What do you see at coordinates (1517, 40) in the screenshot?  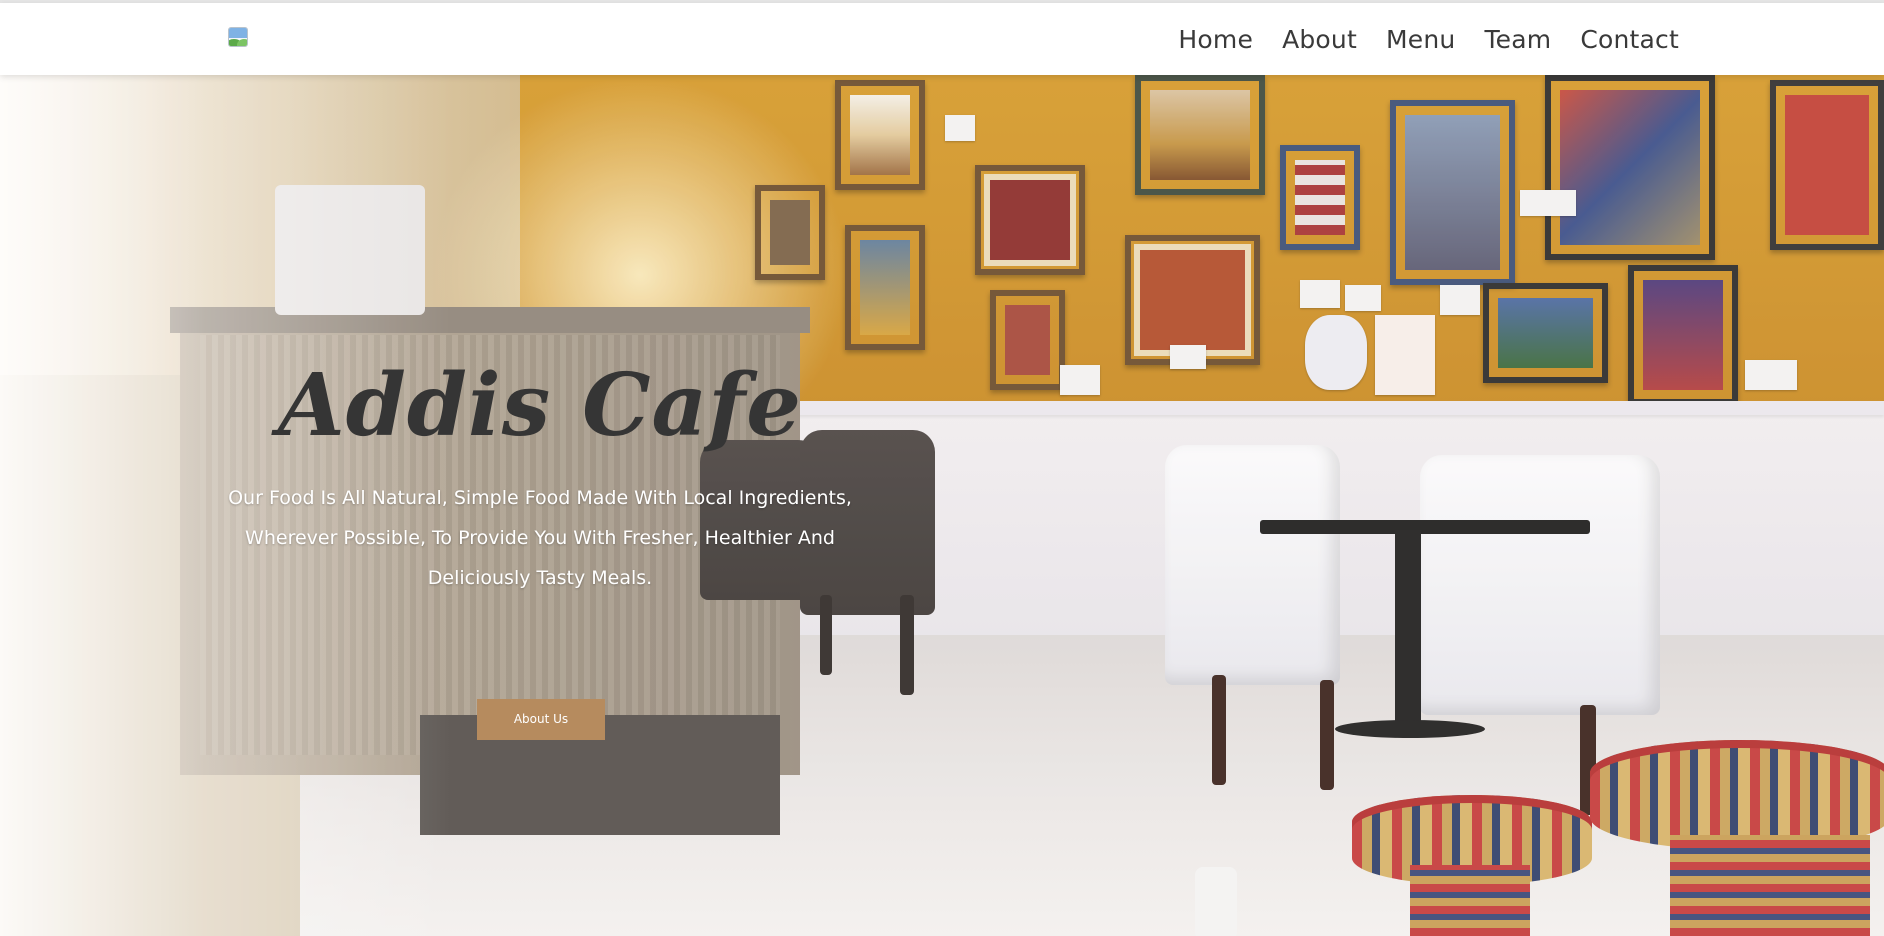 I see `nav-item-team: Team` at bounding box center [1517, 40].